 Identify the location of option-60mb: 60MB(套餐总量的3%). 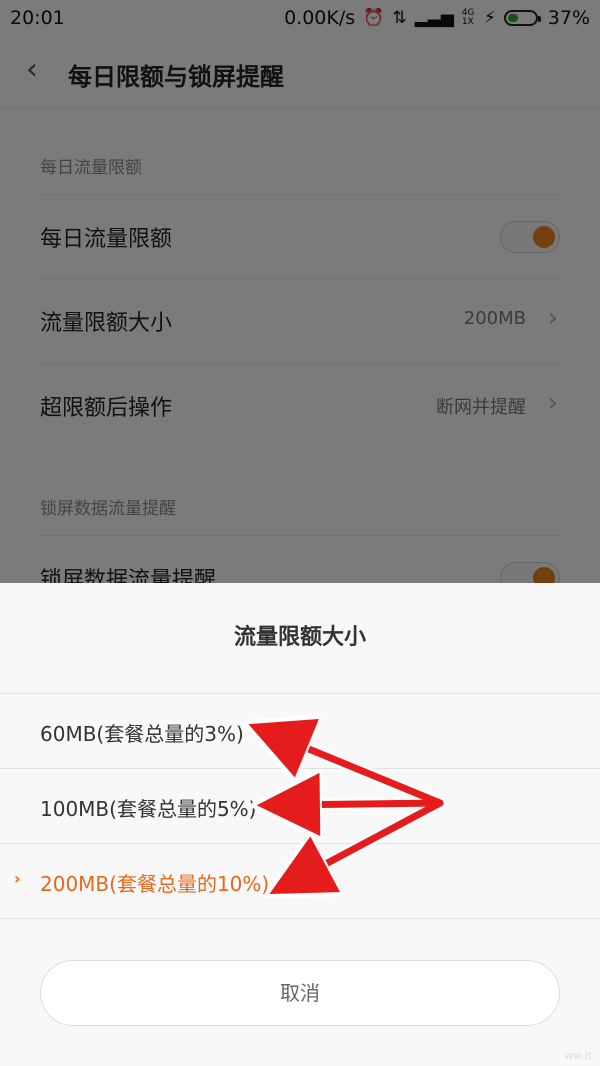
(300, 731).